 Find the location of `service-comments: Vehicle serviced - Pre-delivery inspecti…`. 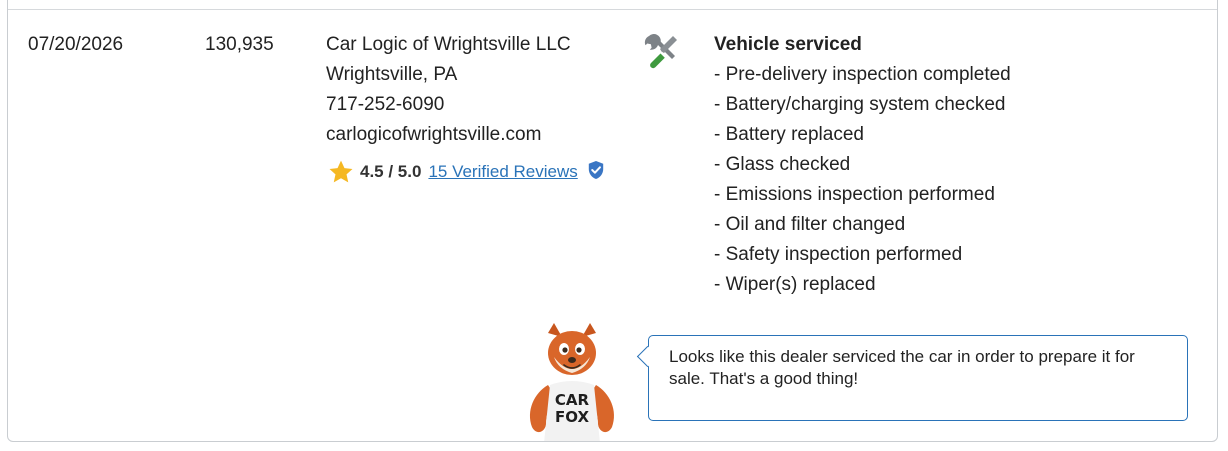

service-comments: Vehicle serviced - Pre-delivery inspecti… is located at coordinates (862, 165).